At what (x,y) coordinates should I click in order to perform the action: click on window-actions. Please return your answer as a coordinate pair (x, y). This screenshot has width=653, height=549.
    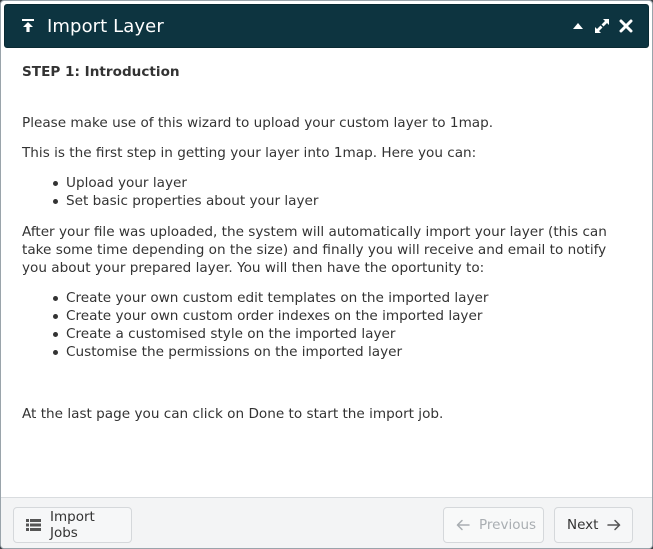
    Looking at the image, I should click on (609, 26).